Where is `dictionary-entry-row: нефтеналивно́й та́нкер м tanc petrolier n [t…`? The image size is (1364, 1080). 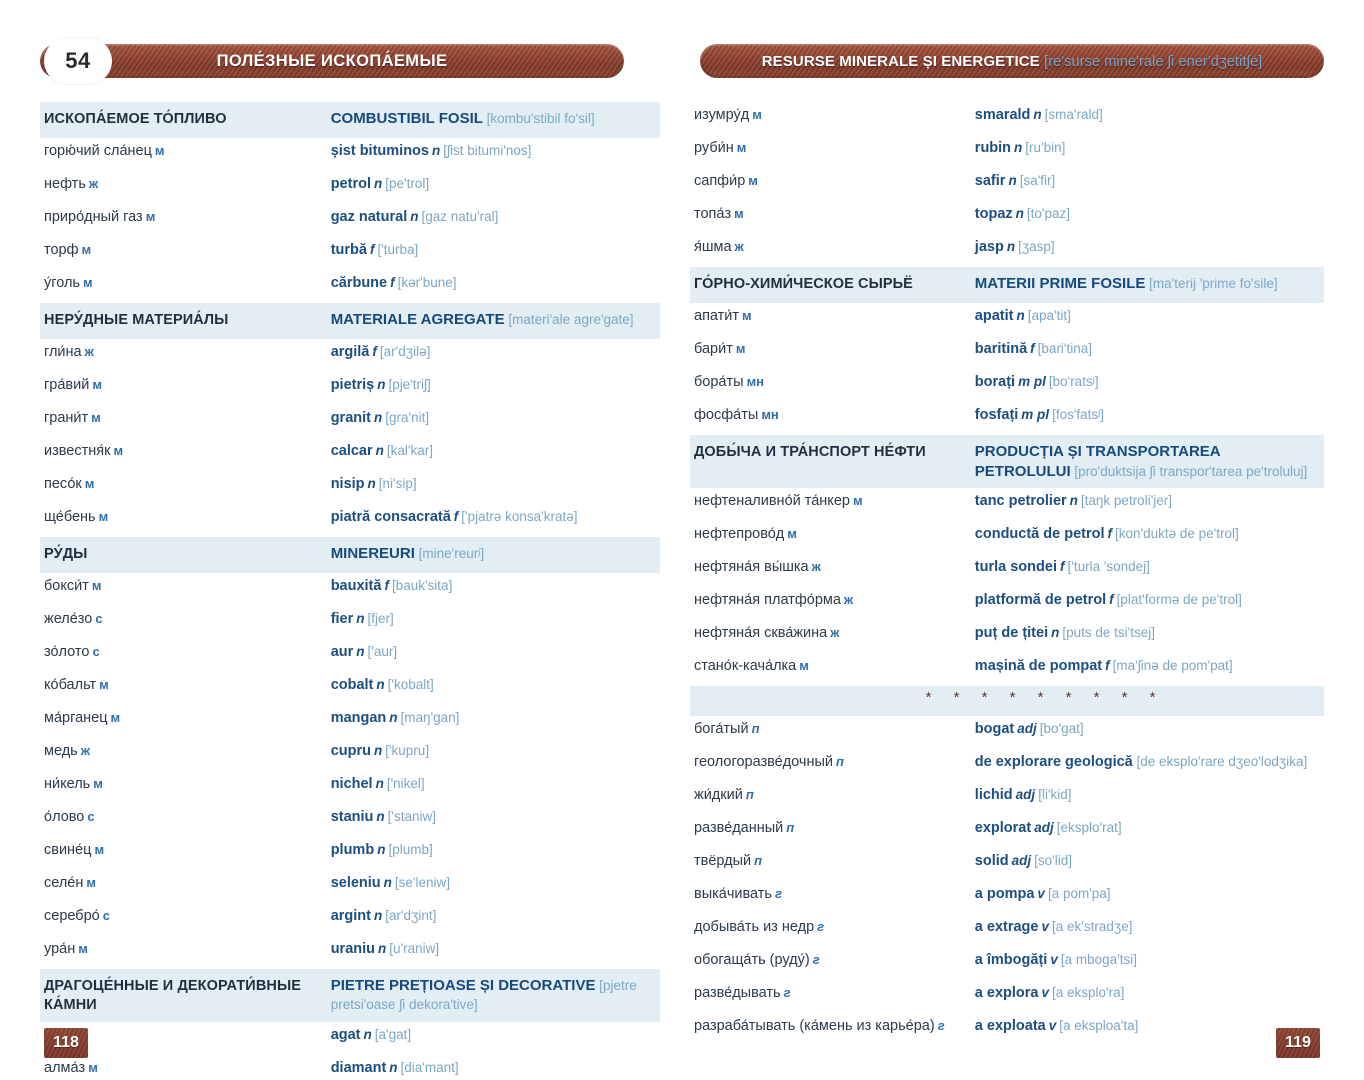
dictionary-entry-row: нефтеналивно́й та́нкер м tanc petrolier n [t… is located at coordinates (1007, 504).